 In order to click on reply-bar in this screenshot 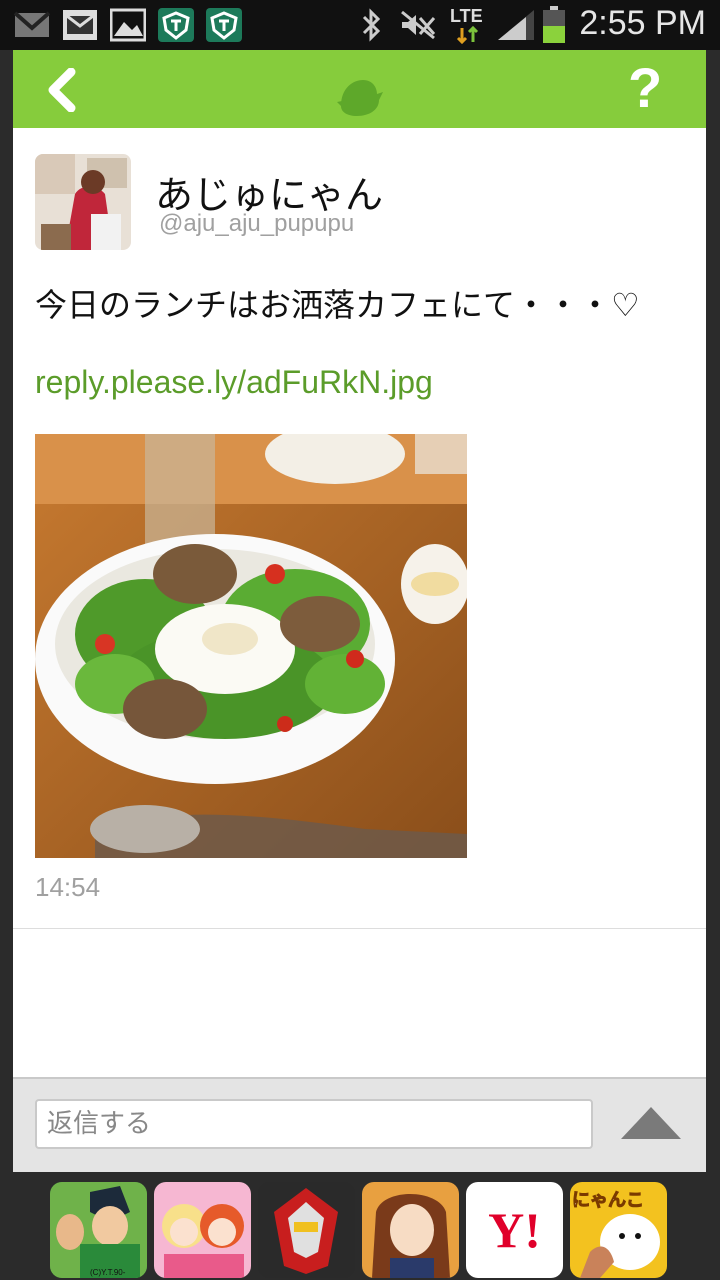, I will do `click(359, 1125)`.